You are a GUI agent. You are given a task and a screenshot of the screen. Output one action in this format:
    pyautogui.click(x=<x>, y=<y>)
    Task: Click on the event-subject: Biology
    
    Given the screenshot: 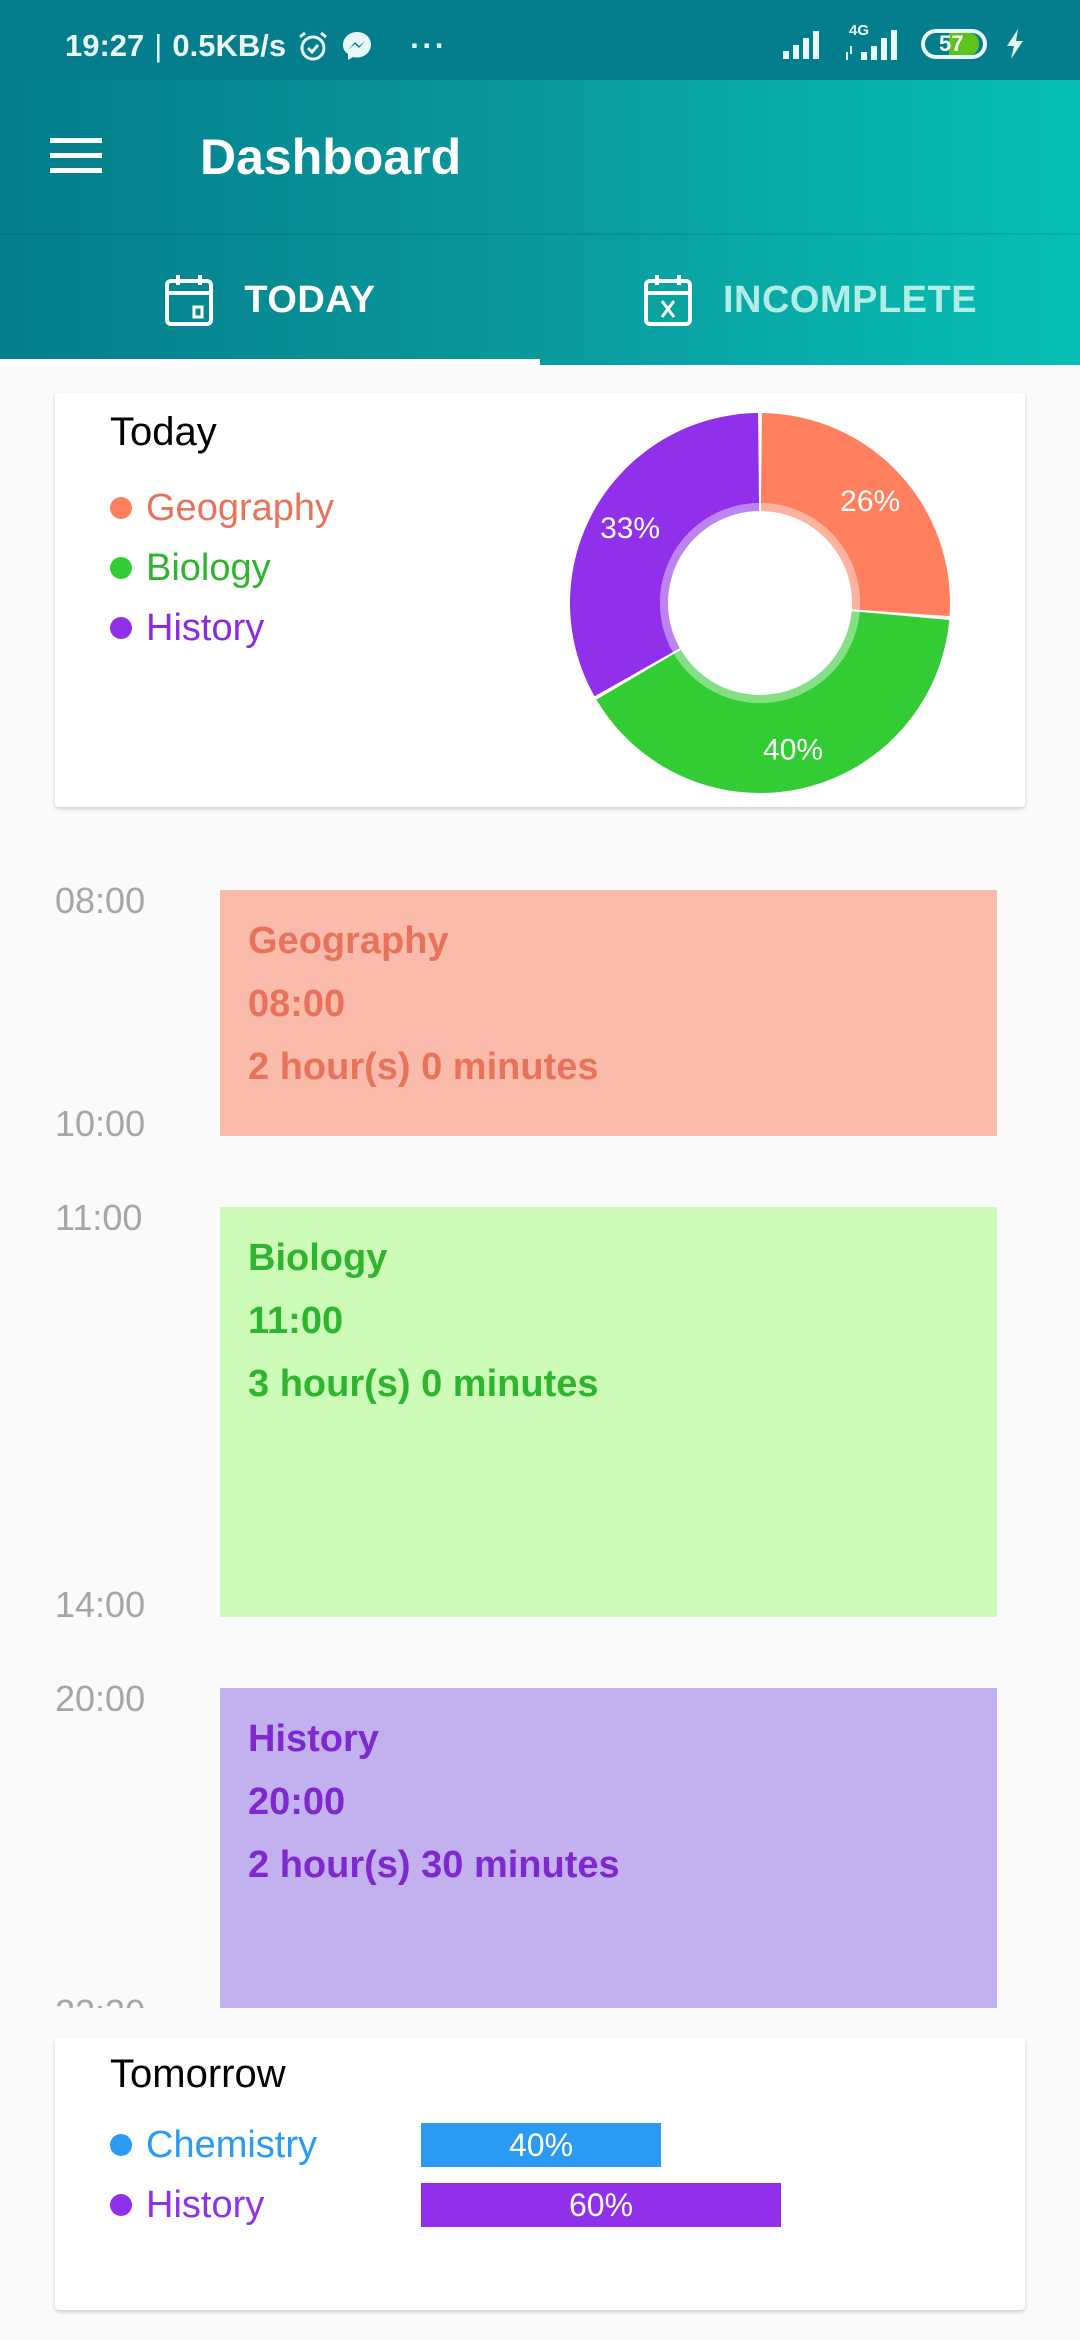 What is the action you would take?
    pyautogui.click(x=318, y=1258)
    